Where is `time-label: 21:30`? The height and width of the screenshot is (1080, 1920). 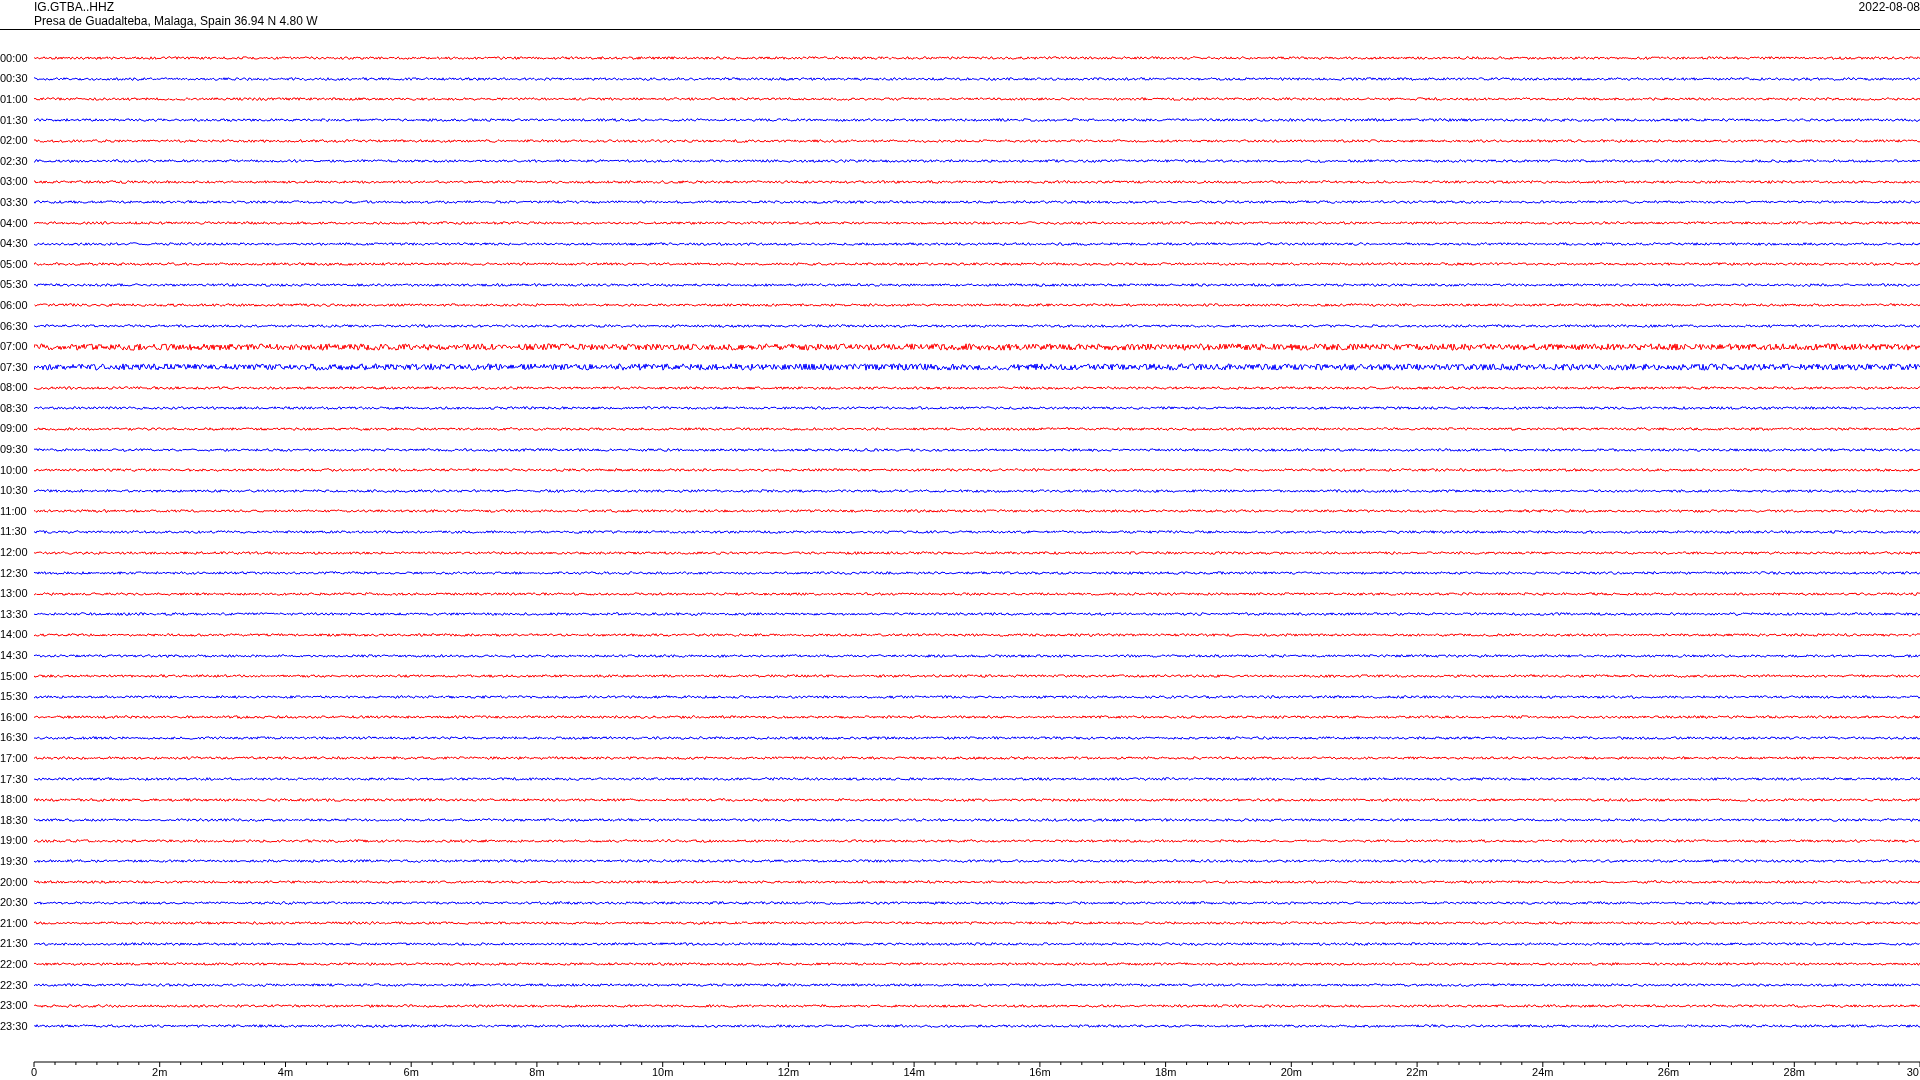 time-label: 21:30 is located at coordinates (14, 944).